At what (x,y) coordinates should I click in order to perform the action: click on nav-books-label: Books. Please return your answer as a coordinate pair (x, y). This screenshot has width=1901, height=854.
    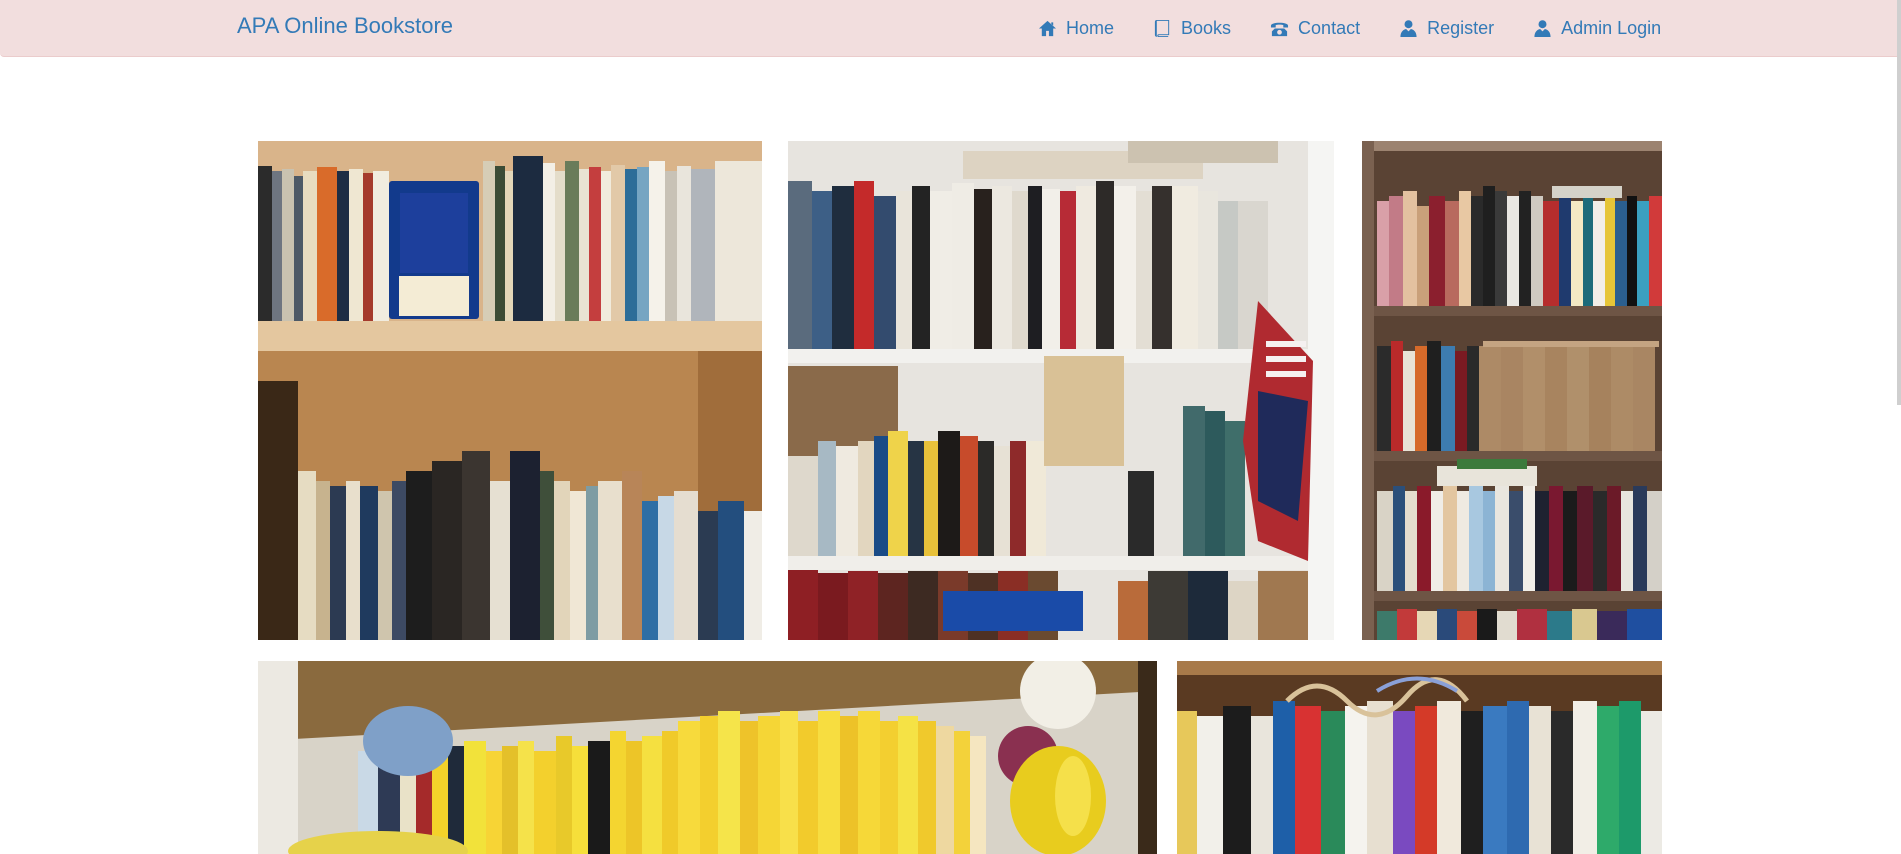
    Looking at the image, I should click on (1206, 28).